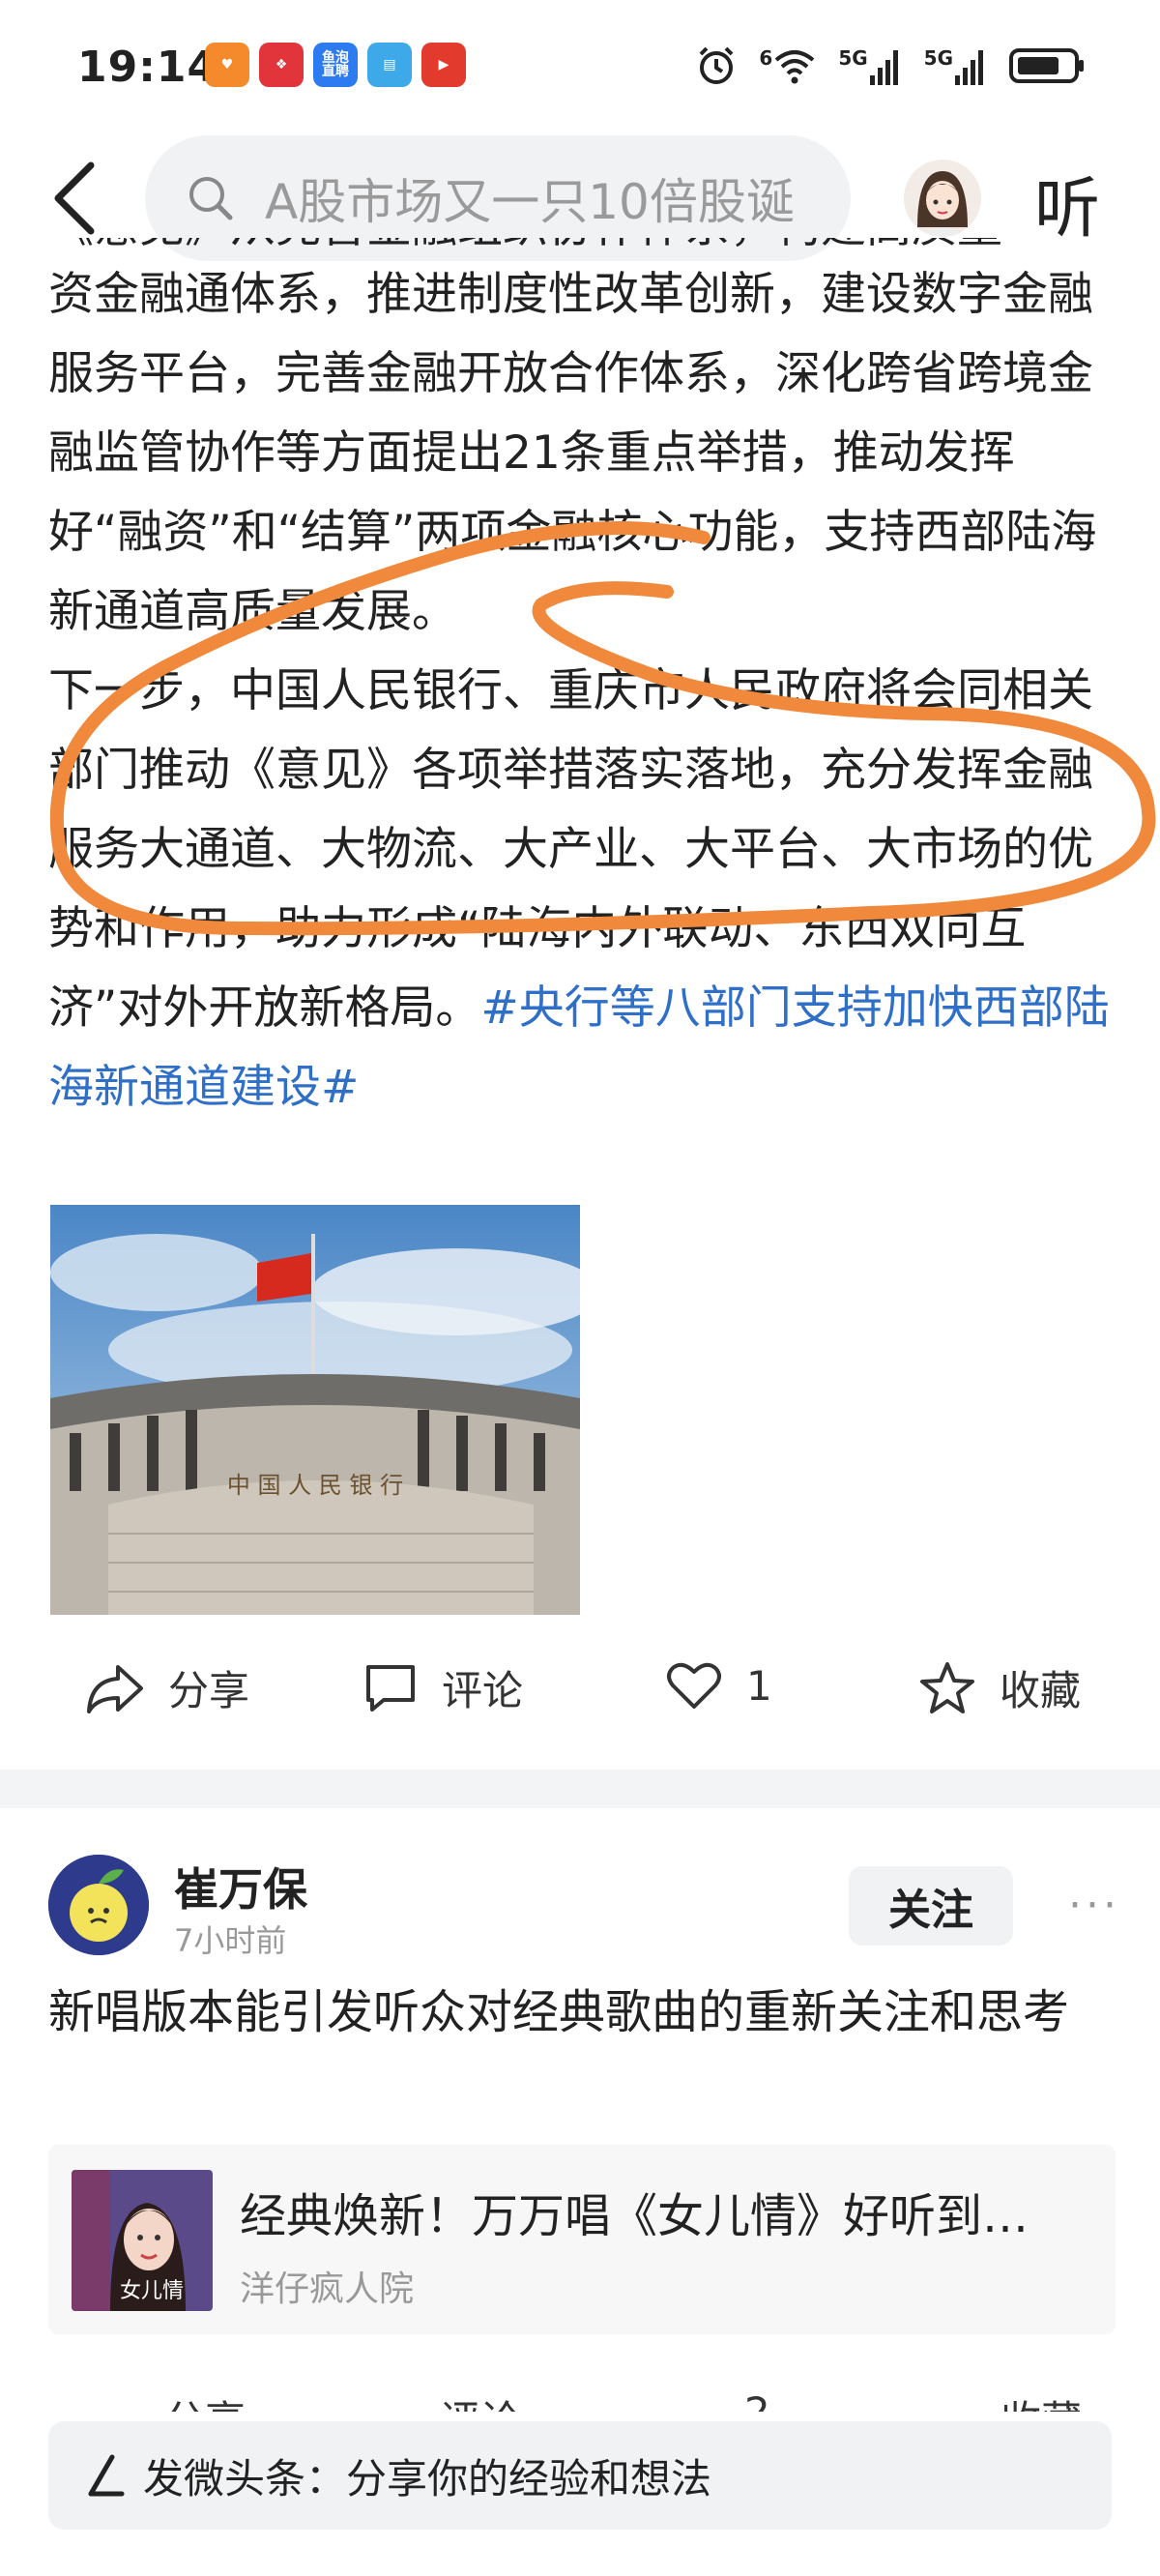  I want to click on share-icon, so click(115, 1688).